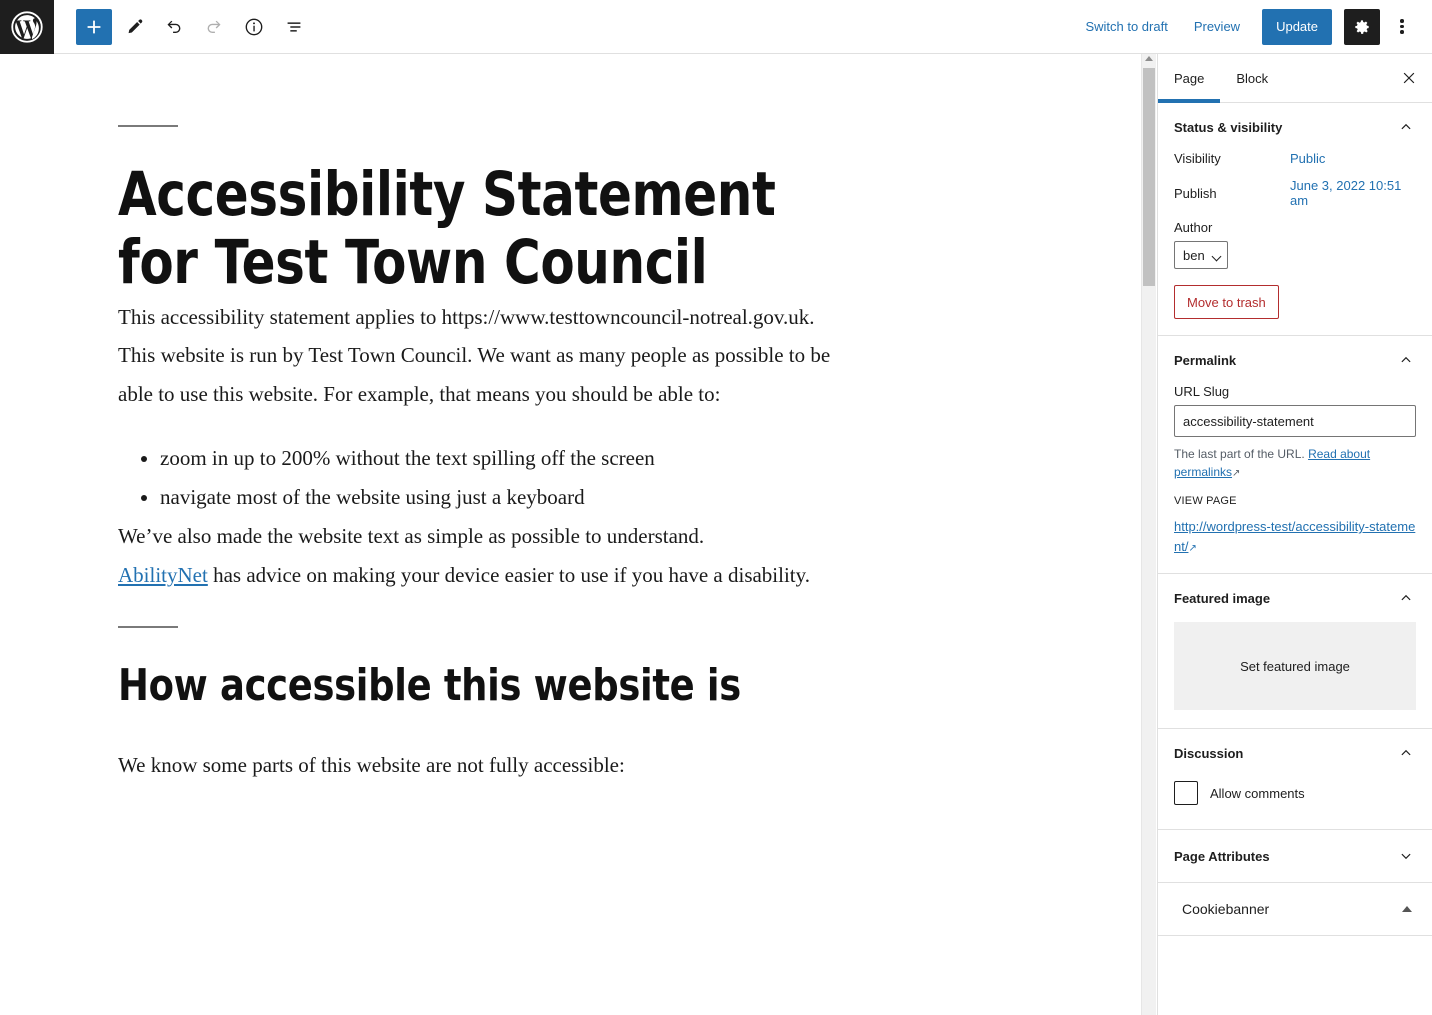  Describe the element at coordinates (163, 575) in the screenshot. I see `abilitynet-link: AbilityNet` at that location.